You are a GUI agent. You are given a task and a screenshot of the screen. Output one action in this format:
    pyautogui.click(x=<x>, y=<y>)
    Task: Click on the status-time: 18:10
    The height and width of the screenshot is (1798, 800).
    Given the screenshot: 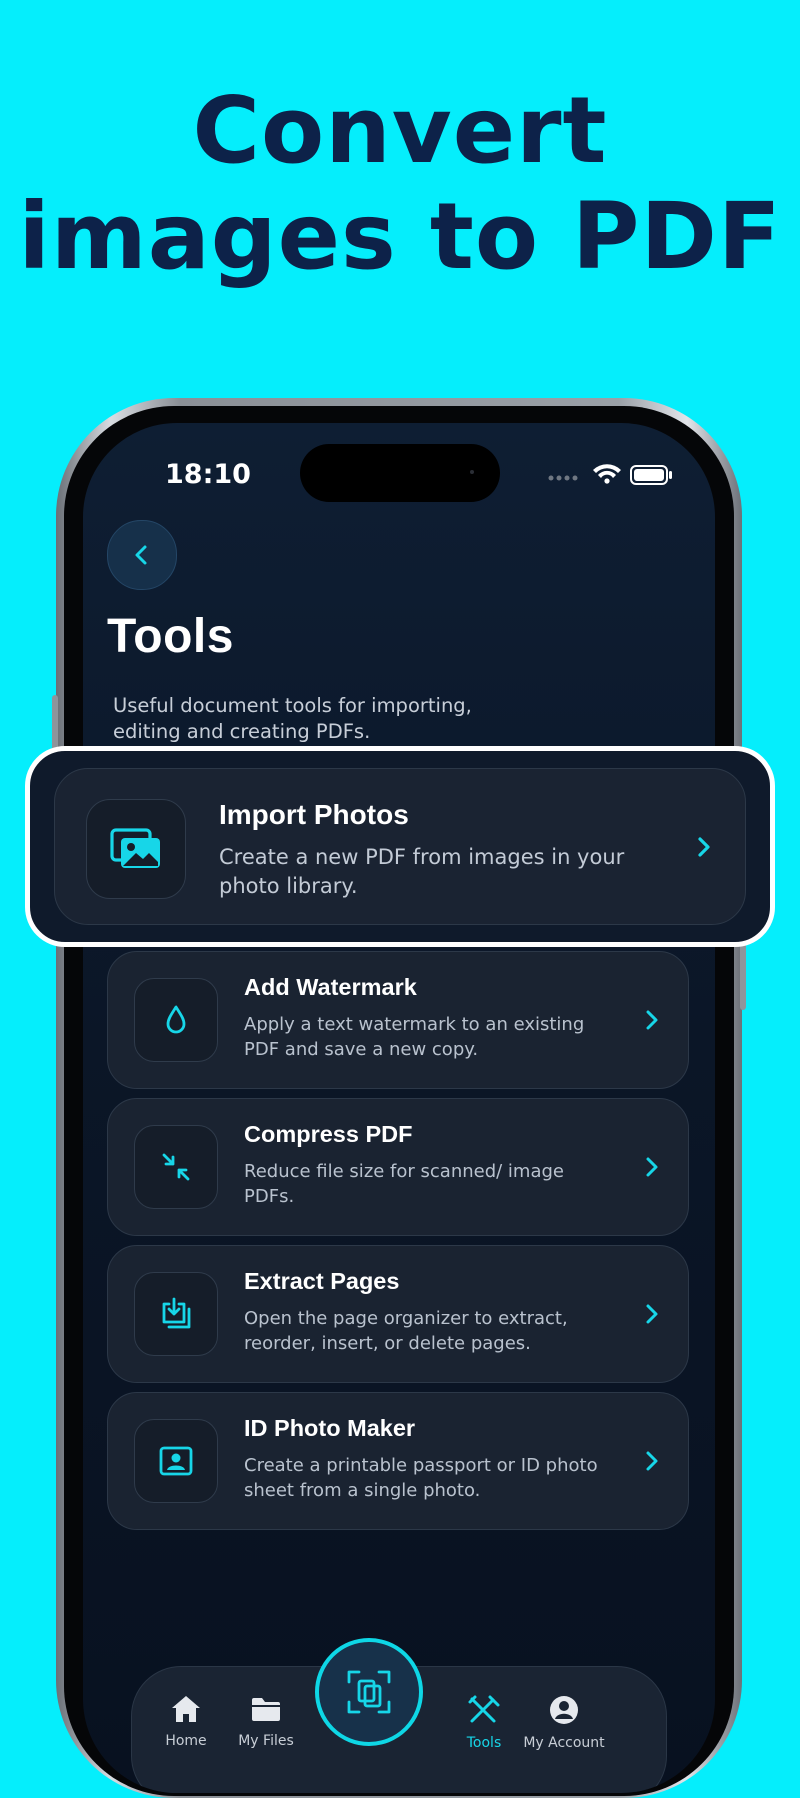 What is the action you would take?
    pyautogui.click(x=208, y=474)
    